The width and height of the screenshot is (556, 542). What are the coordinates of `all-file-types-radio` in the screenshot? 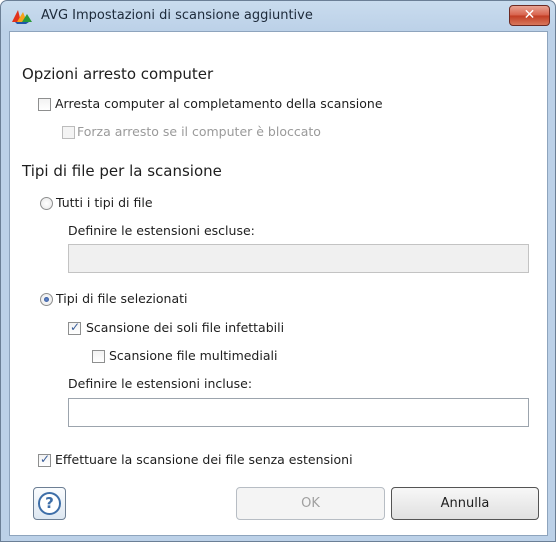 It's located at (46, 203).